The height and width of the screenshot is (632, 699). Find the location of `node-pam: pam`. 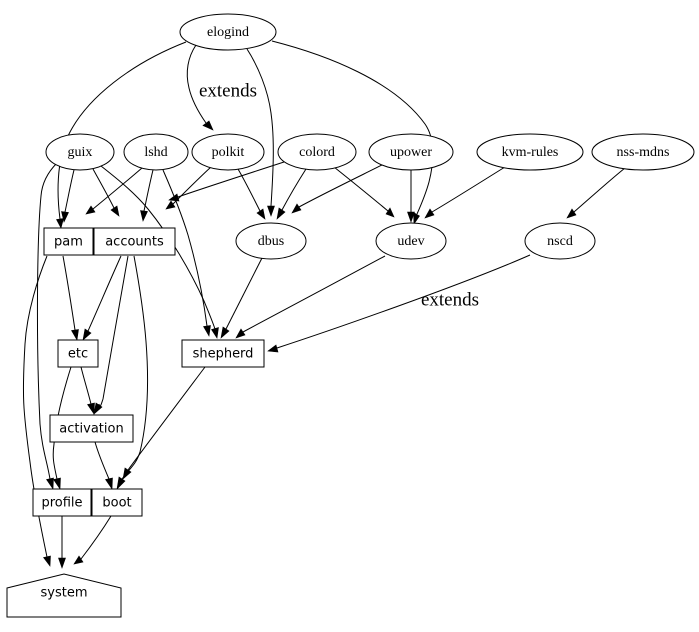

node-pam: pam is located at coordinates (68, 241).